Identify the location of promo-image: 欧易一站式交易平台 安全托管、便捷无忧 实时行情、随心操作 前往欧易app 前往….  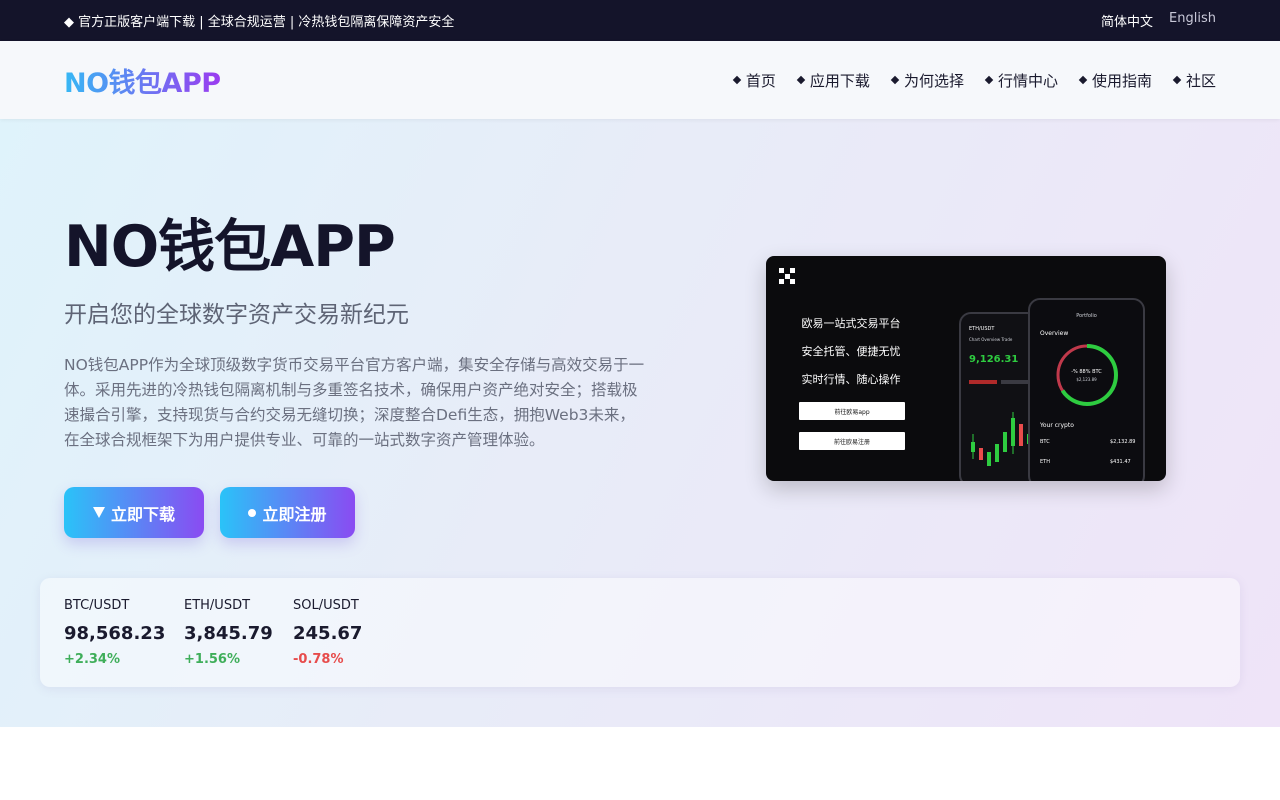
(966, 368).